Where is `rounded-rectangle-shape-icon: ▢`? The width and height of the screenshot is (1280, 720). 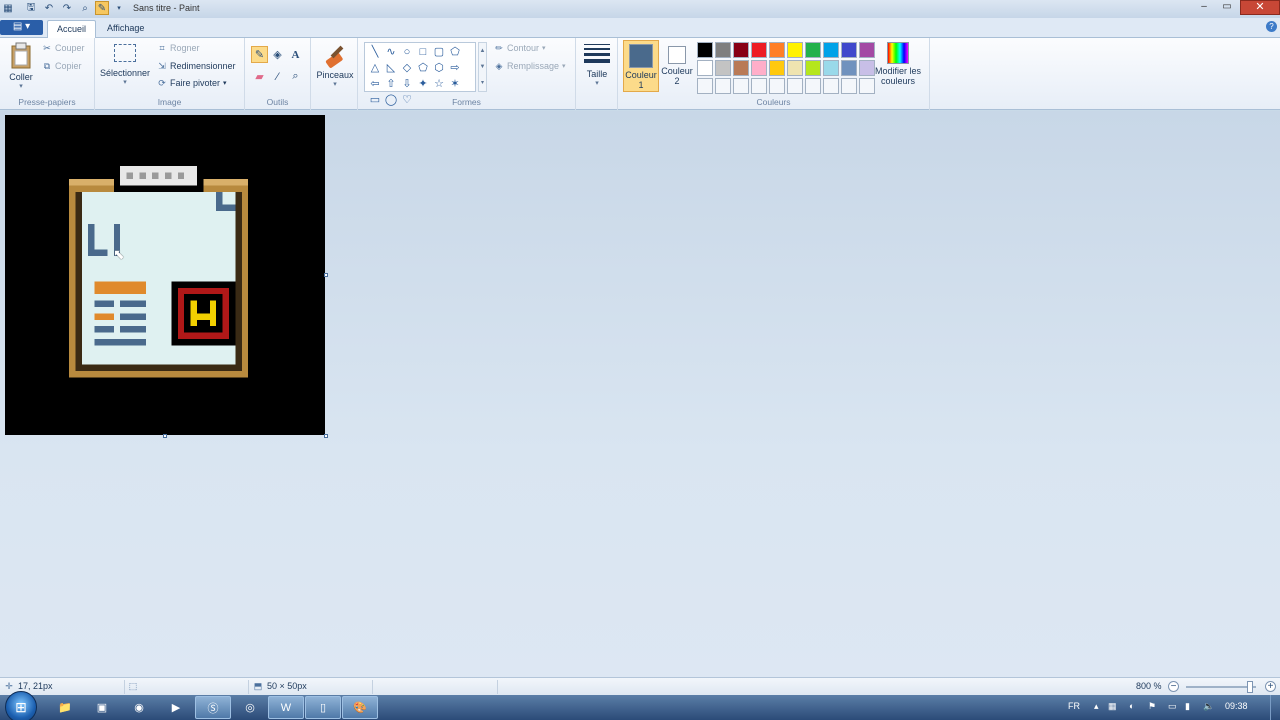 rounded-rectangle-shape-icon: ▢ is located at coordinates (439, 52).